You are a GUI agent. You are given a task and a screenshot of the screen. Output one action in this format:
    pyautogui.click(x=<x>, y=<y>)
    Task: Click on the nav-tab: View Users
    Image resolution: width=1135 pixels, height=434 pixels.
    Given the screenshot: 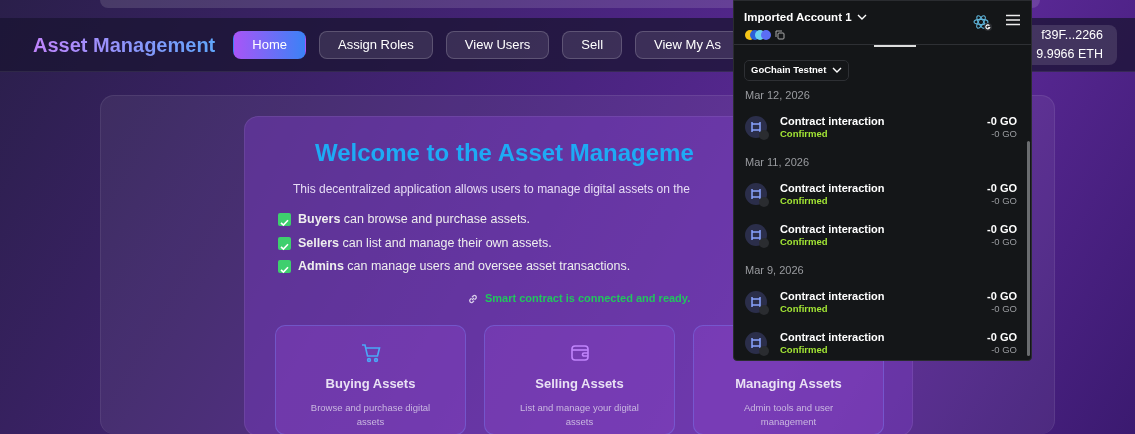 What is the action you would take?
    pyautogui.click(x=497, y=44)
    